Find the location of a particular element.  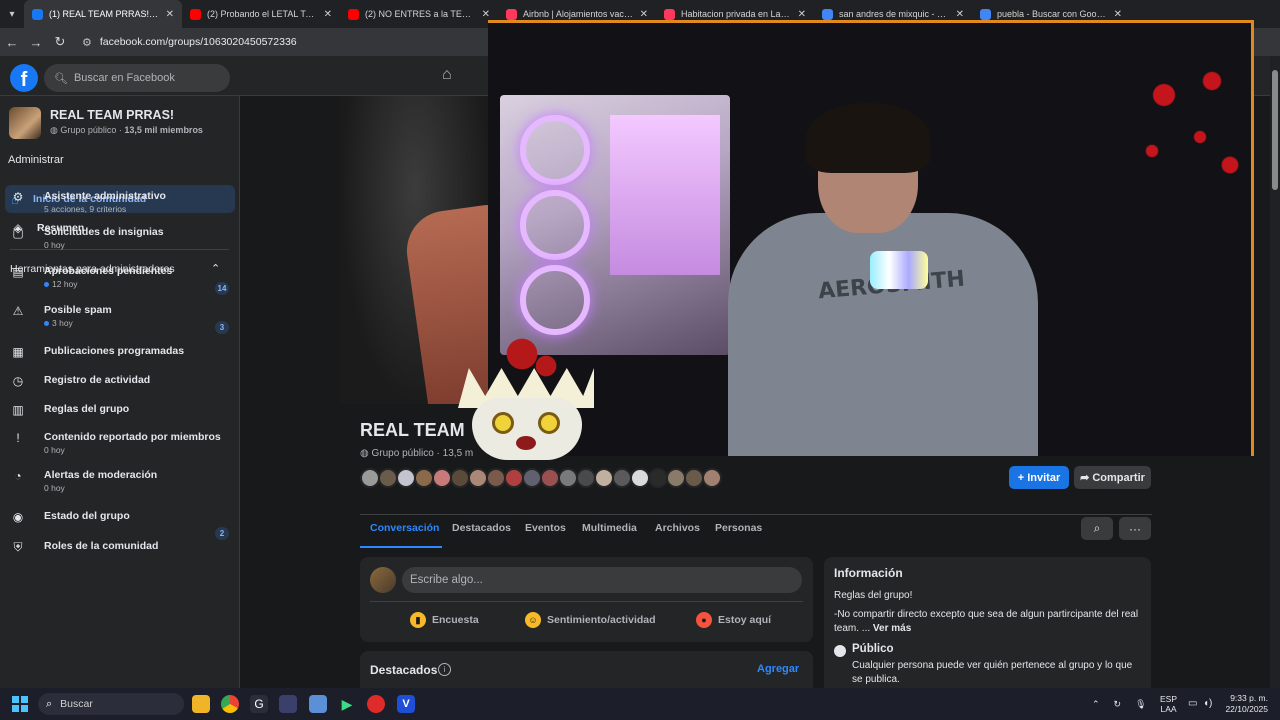

play-icon: ▶ is located at coordinates (347, 704).